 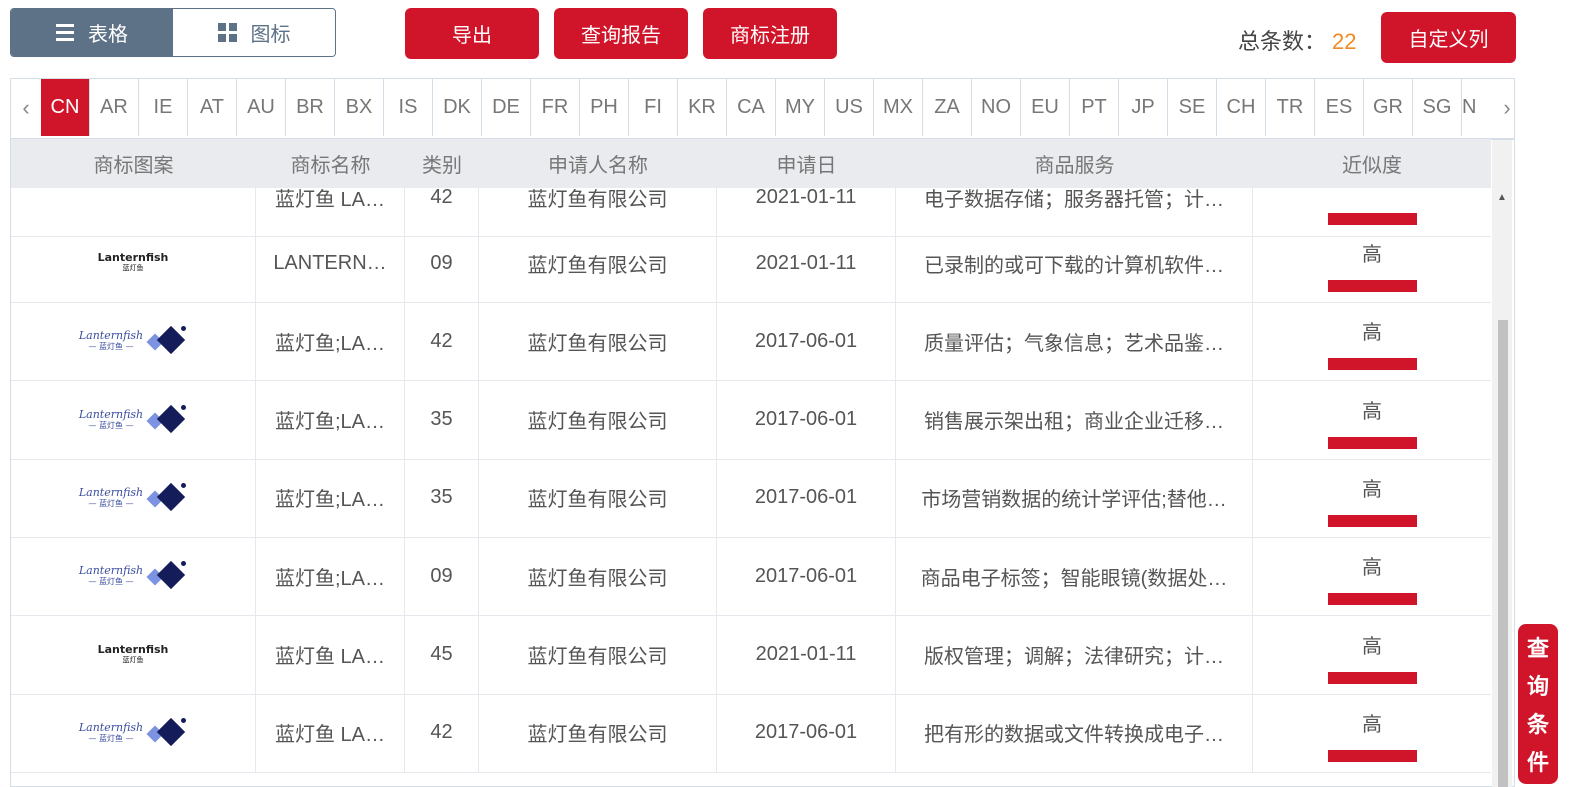 What do you see at coordinates (1372, 166) in the screenshot?
I see `header-similarity: 近似度` at bounding box center [1372, 166].